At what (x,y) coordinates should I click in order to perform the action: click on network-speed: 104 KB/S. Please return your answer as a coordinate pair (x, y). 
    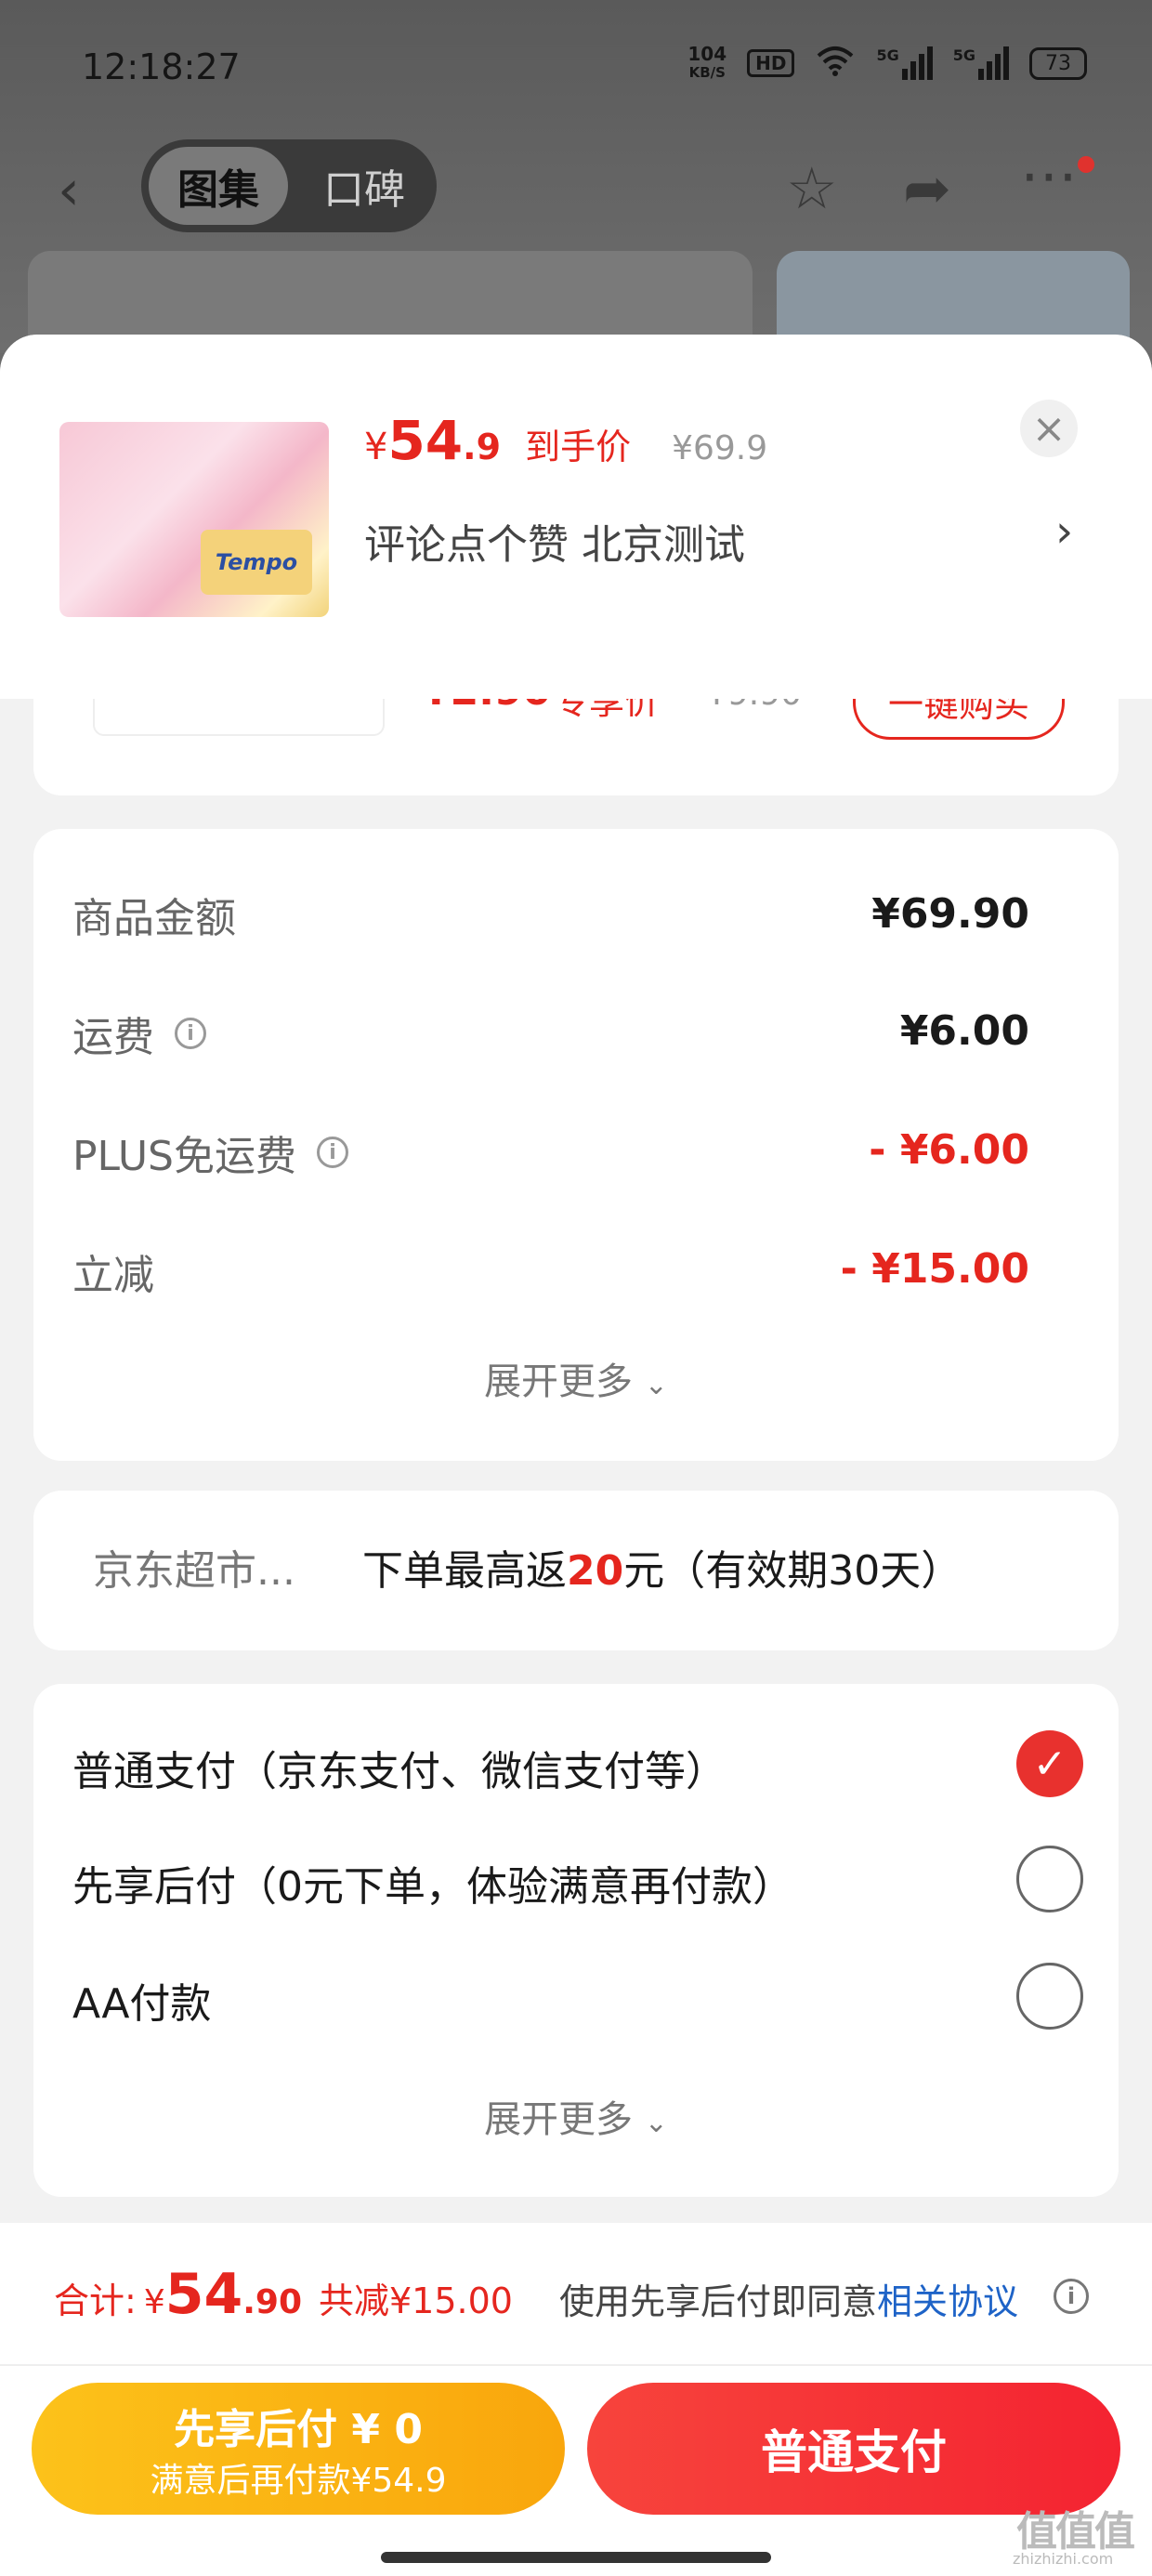
    Looking at the image, I should click on (707, 63).